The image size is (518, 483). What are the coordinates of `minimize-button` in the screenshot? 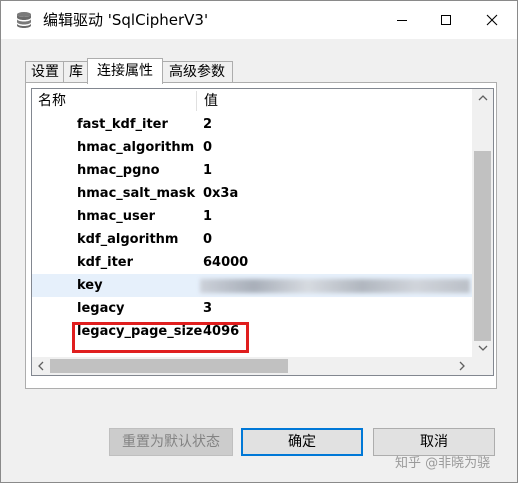 It's located at (402, 20).